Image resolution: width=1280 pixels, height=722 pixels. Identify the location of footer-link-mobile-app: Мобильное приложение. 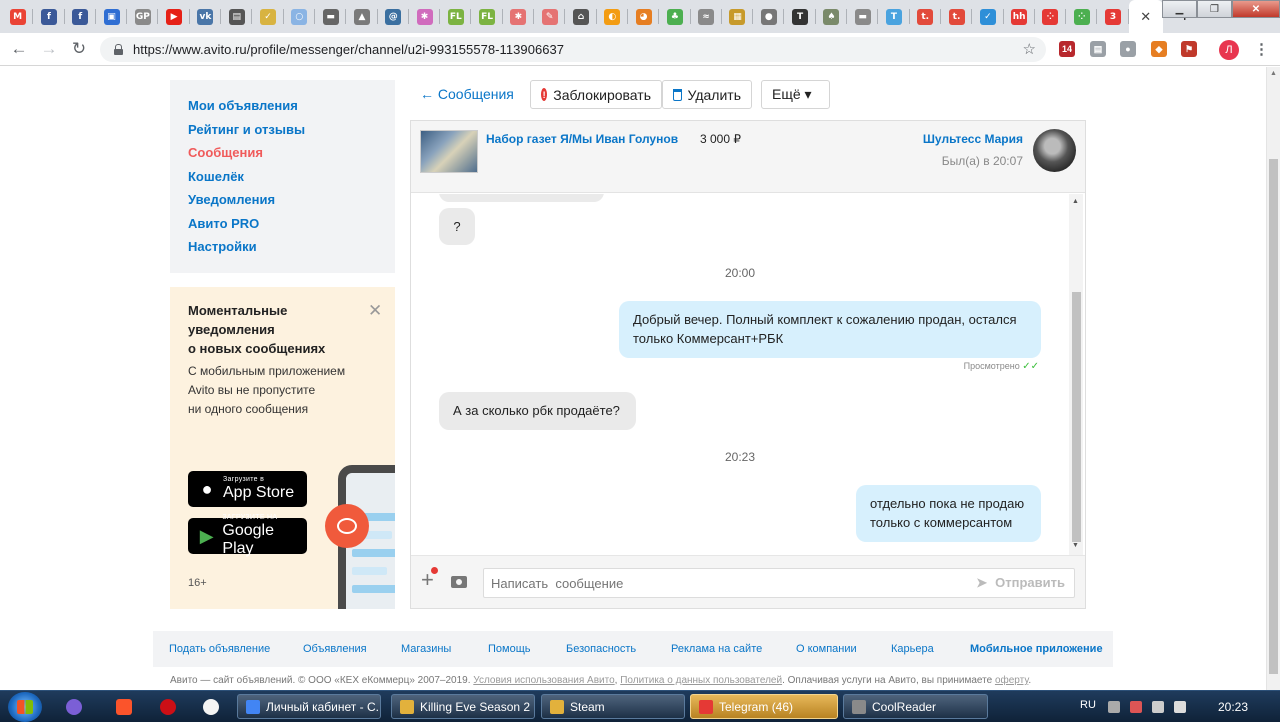
(1036, 649).